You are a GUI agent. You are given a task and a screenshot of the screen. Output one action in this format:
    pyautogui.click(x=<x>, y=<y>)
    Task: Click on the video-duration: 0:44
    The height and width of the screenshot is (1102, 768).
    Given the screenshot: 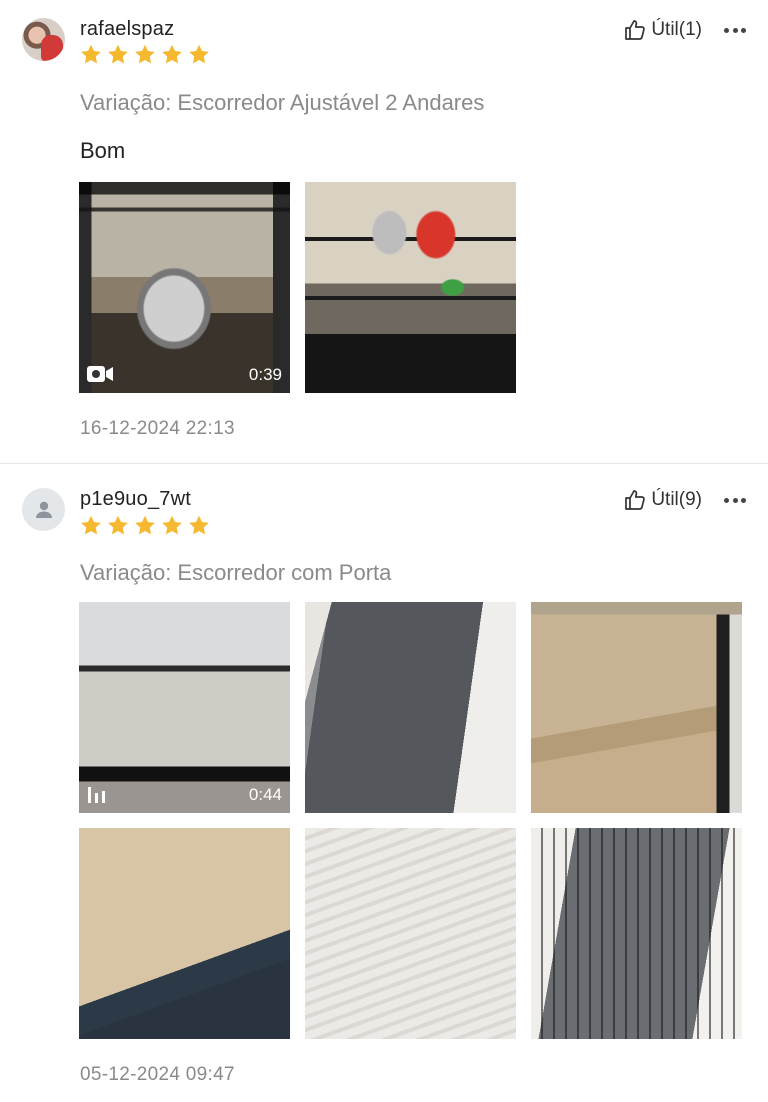 What is the action you would take?
    pyautogui.click(x=265, y=794)
    